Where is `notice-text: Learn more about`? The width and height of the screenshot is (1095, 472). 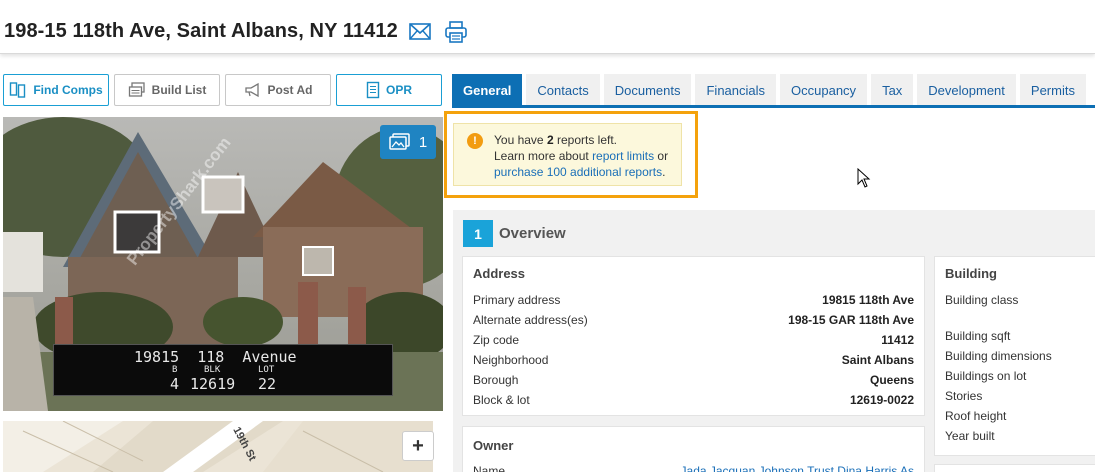 notice-text: Learn more about is located at coordinates (543, 156).